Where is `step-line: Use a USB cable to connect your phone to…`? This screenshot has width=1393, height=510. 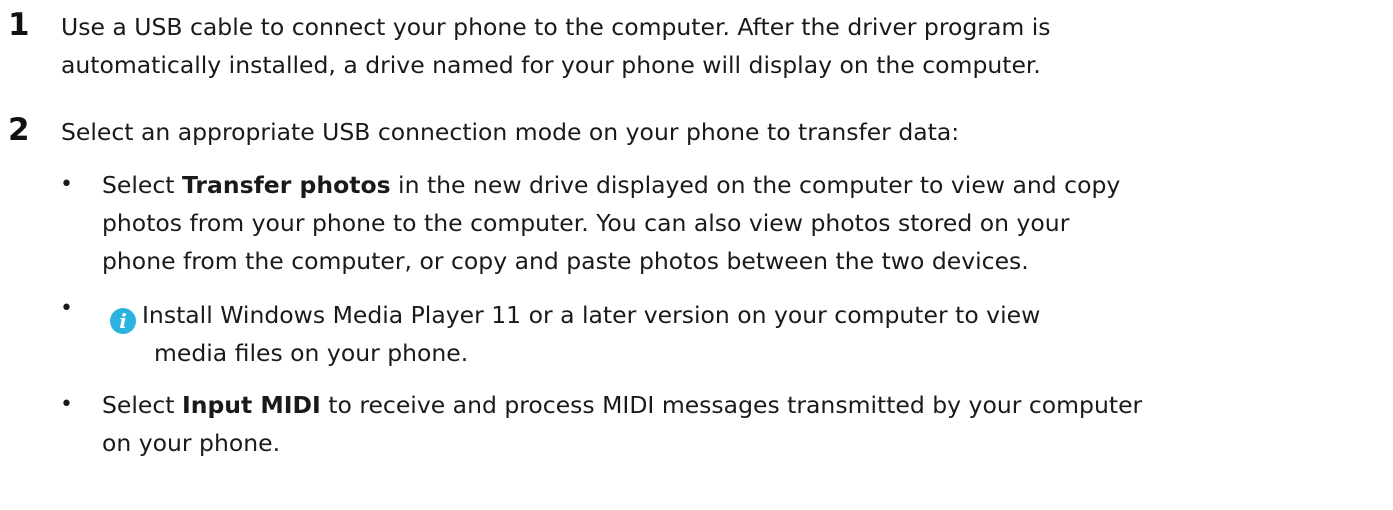
step-line: Use a USB cable to connect your phone to… is located at coordinates (556, 27).